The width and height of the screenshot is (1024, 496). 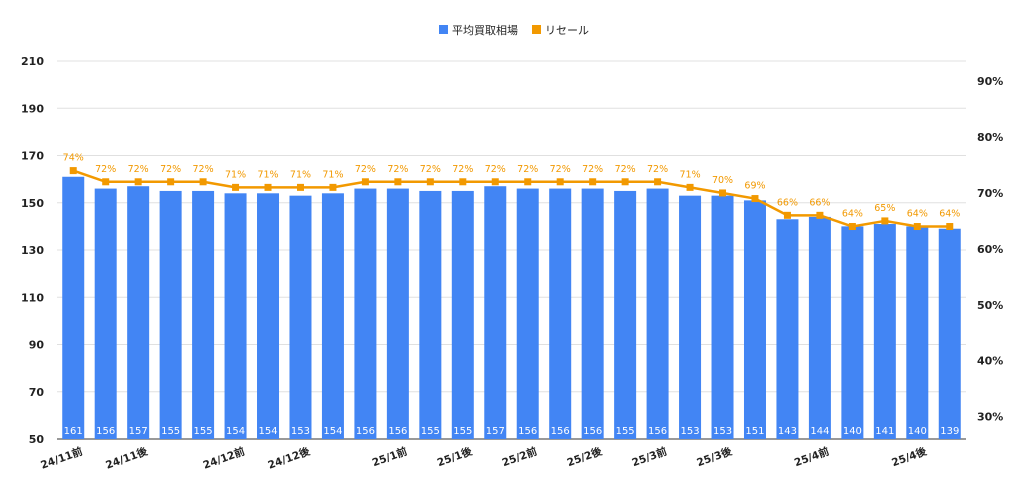 What do you see at coordinates (37, 345) in the screenshot?
I see `left-tick-label: 90` at bounding box center [37, 345].